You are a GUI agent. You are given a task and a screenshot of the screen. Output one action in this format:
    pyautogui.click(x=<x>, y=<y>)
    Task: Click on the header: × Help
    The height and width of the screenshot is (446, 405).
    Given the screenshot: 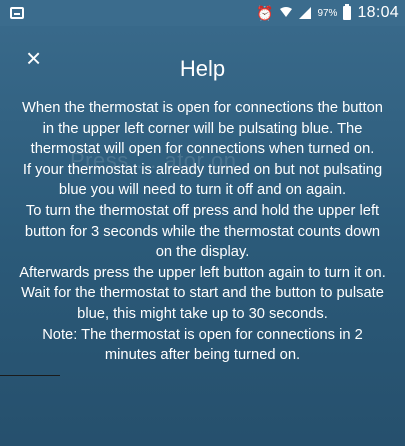 What is the action you would take?
    pyautogui.click(x=202, y=64)
    